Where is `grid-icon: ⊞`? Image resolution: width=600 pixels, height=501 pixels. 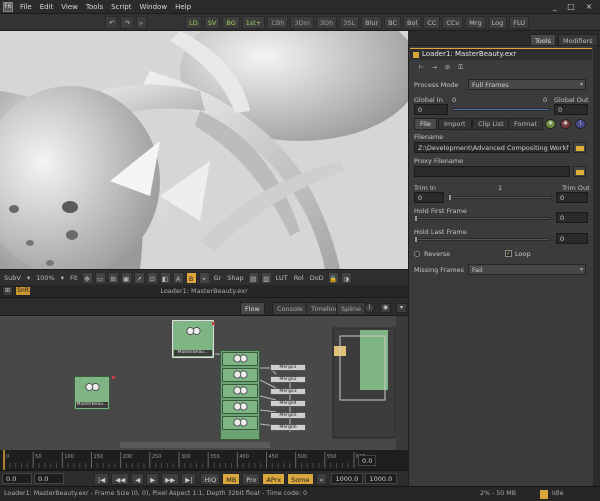 grid-icon: ⊞ is located at coordinates (113, 277).